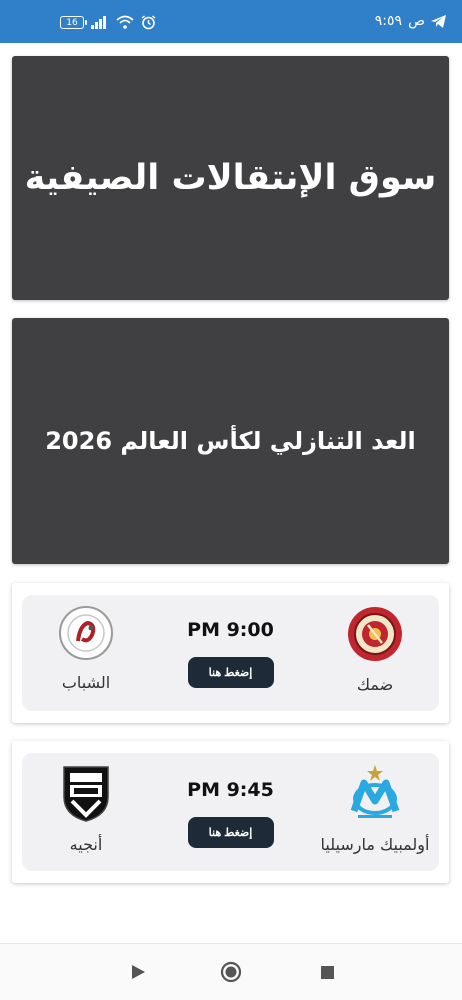 This screenshot has height=1000, width=462. What do you see at coordinates (125, 22) in the screenshot?
I see `wifi-icon` at bounding box center [125, 22].